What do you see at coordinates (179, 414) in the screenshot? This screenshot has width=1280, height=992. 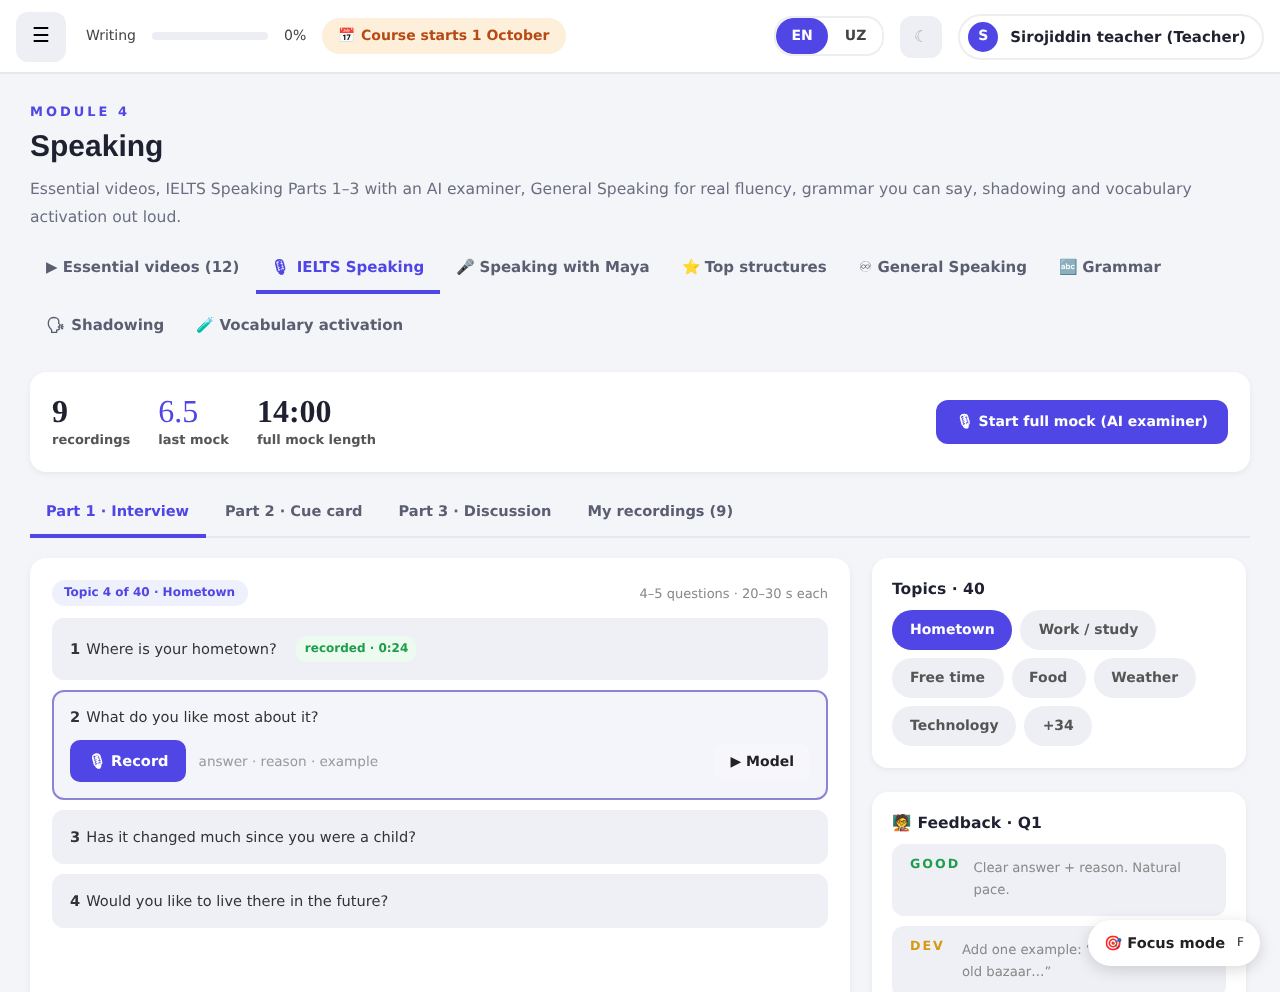 I see `stat-value: 6.5` at bounding box center [179, 414].